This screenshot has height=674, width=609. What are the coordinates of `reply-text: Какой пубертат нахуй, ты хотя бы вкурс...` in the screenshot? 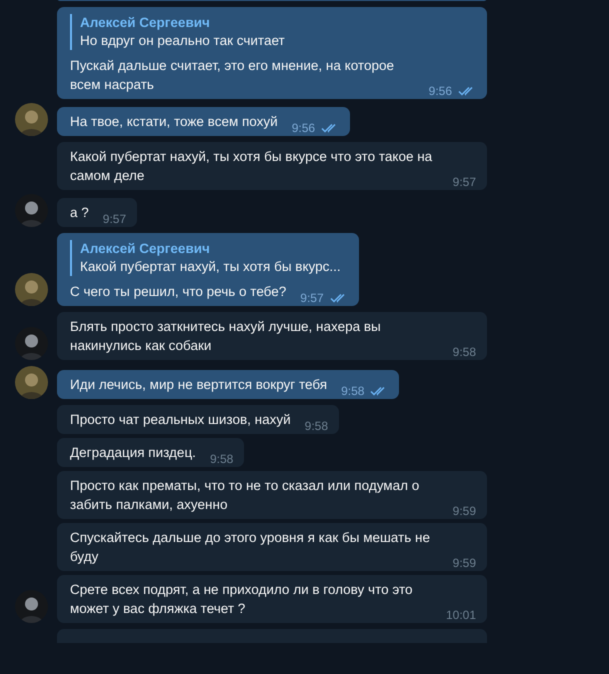 It's located at (211, 267).